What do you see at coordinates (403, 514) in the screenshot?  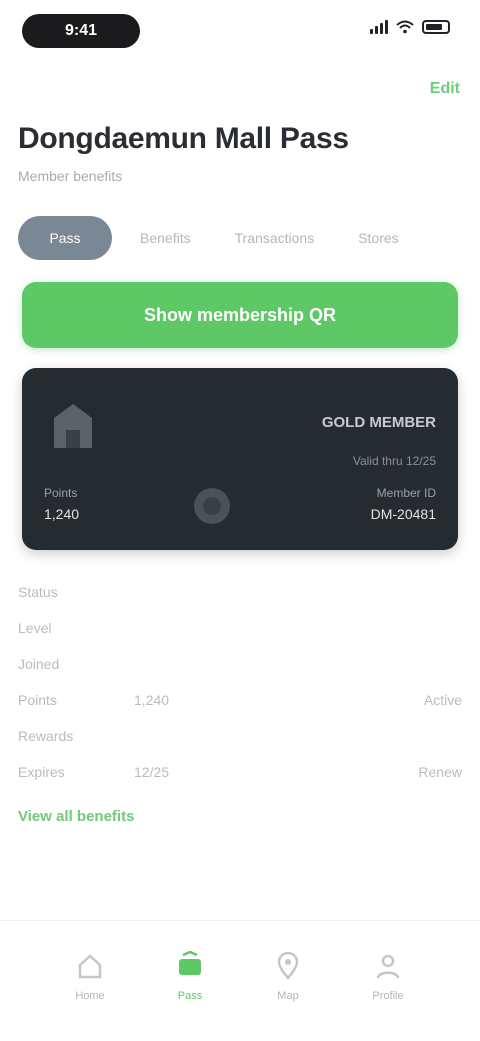 I see `card-id-value: DM-20481` at bounding box center [403, 514].